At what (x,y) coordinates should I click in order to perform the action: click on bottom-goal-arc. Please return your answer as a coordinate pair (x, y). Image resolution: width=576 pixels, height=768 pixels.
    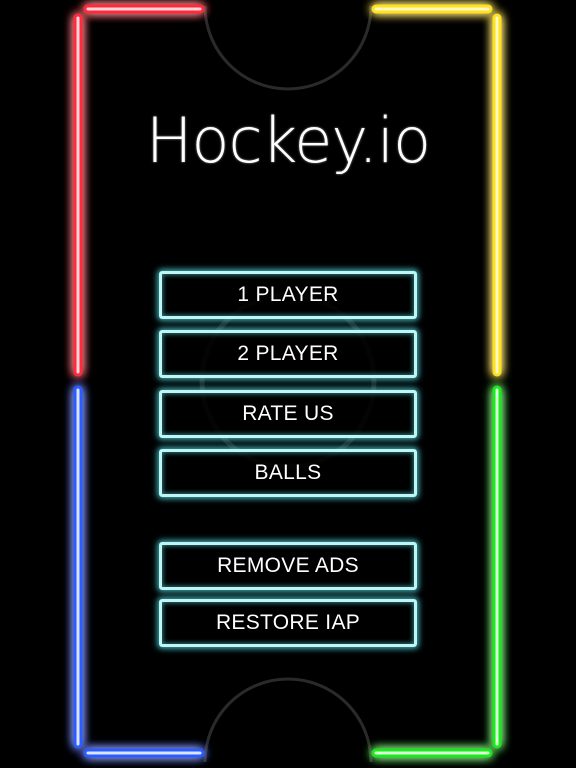
    Looking at the image, I should click on (288, 720).